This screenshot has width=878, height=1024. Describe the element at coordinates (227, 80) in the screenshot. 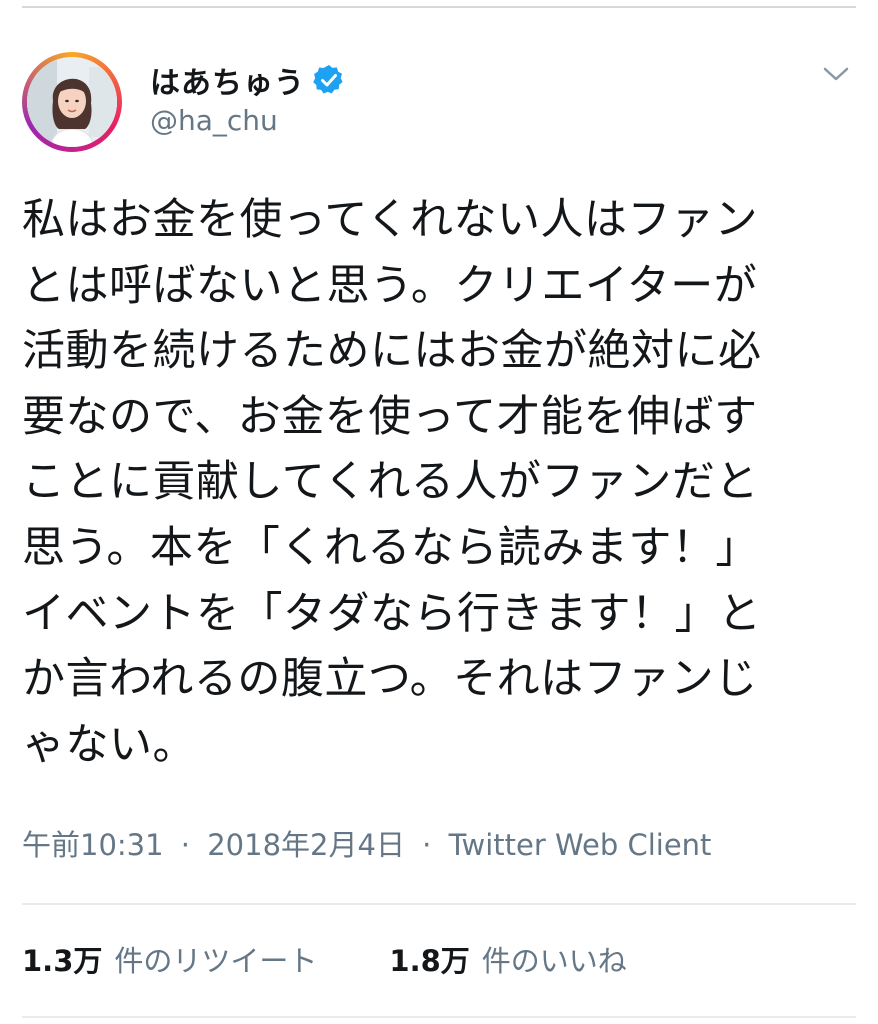

I see `display-name: はあちゅう` at that location.